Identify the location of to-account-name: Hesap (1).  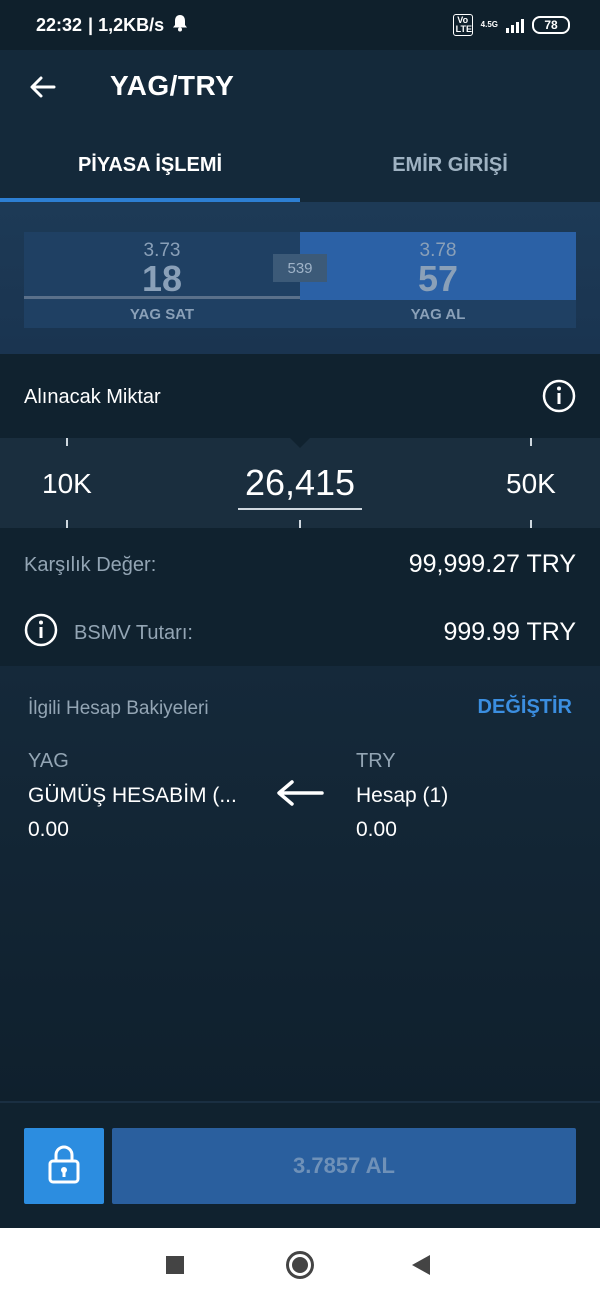
(402, 795).